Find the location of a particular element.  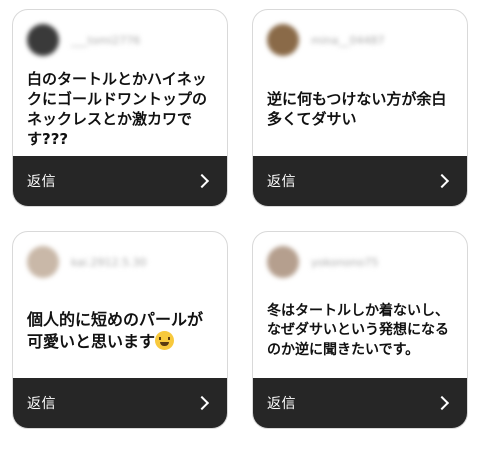

card-header: mina__04487 is located at coordinates (362, 40).